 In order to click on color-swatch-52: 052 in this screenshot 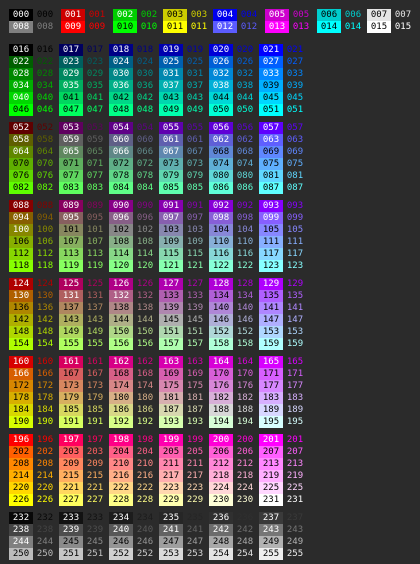, I will do `click(21, 128)`.